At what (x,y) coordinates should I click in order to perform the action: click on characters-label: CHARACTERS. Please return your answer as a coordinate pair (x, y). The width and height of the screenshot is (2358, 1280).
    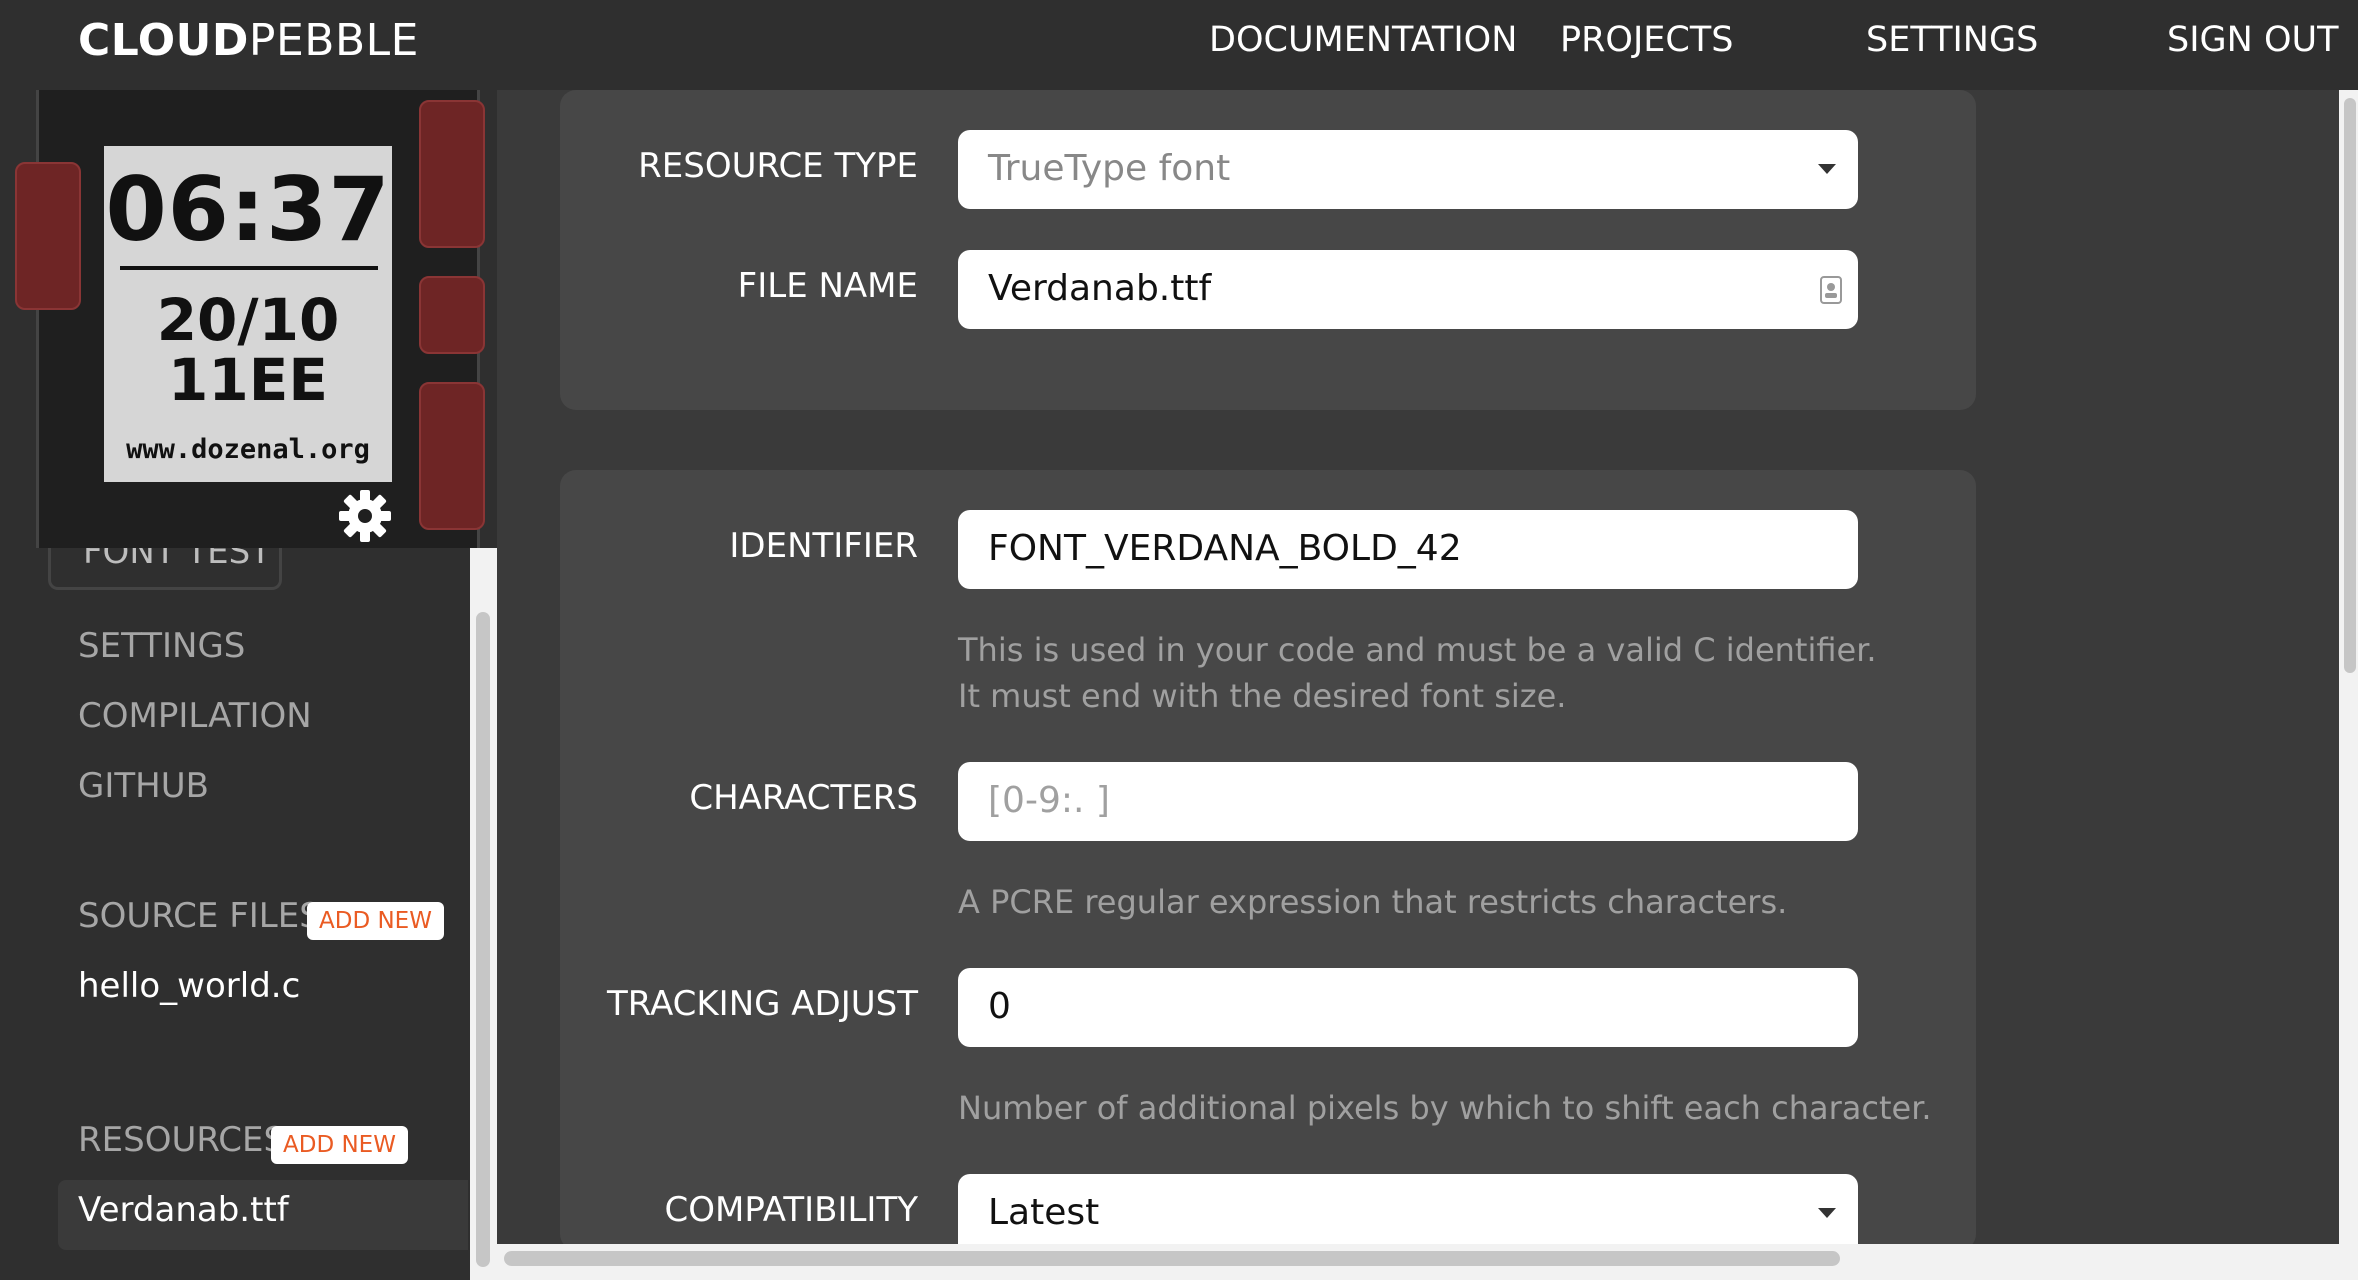
    Looking at the image, I should click on (803, 798).